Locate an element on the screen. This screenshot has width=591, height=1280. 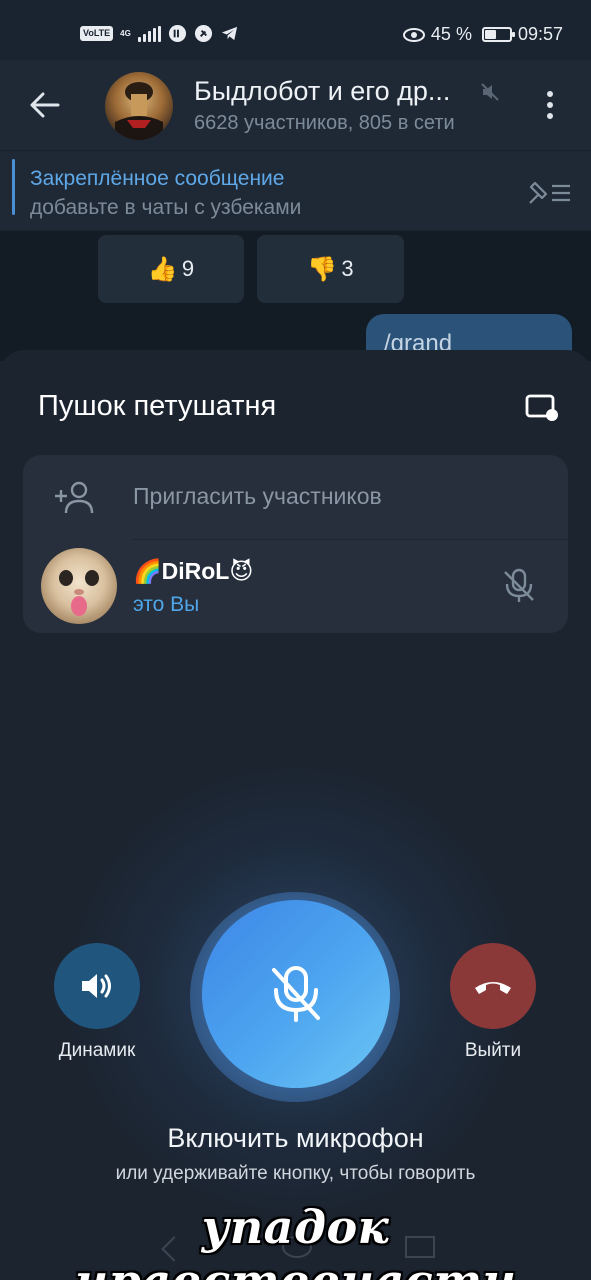
status-right: 45 % 09:57 is located at coordinates (482, 34).